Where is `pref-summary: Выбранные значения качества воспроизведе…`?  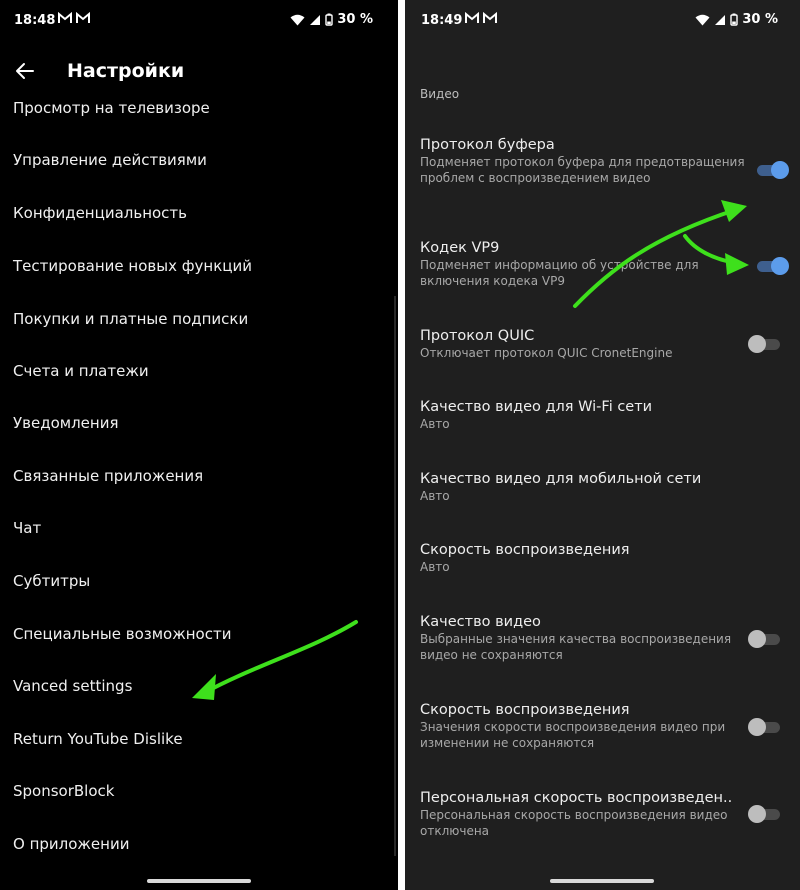
pref-summary: Выбранные значения качества воспроизведе… is located at coordinates (576, 647).